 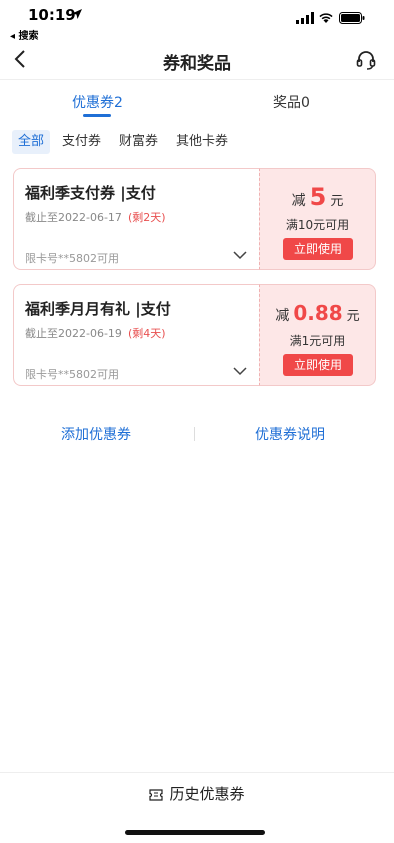 I want to click on filter-payment-coupons: 支付券, so click(x=81, y=142).